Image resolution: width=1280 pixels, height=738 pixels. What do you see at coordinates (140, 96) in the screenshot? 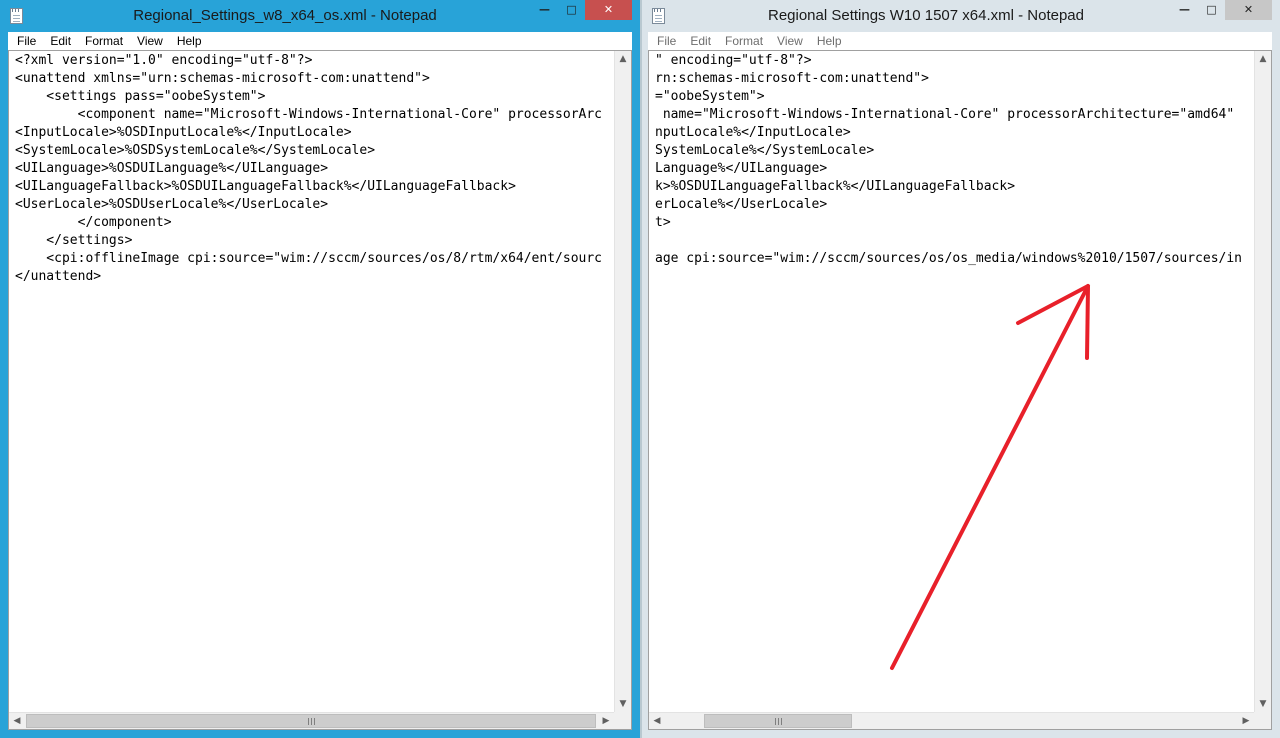
I see `text-line: <settings pass="oobeSystem">` at bounding box center [140, 96].